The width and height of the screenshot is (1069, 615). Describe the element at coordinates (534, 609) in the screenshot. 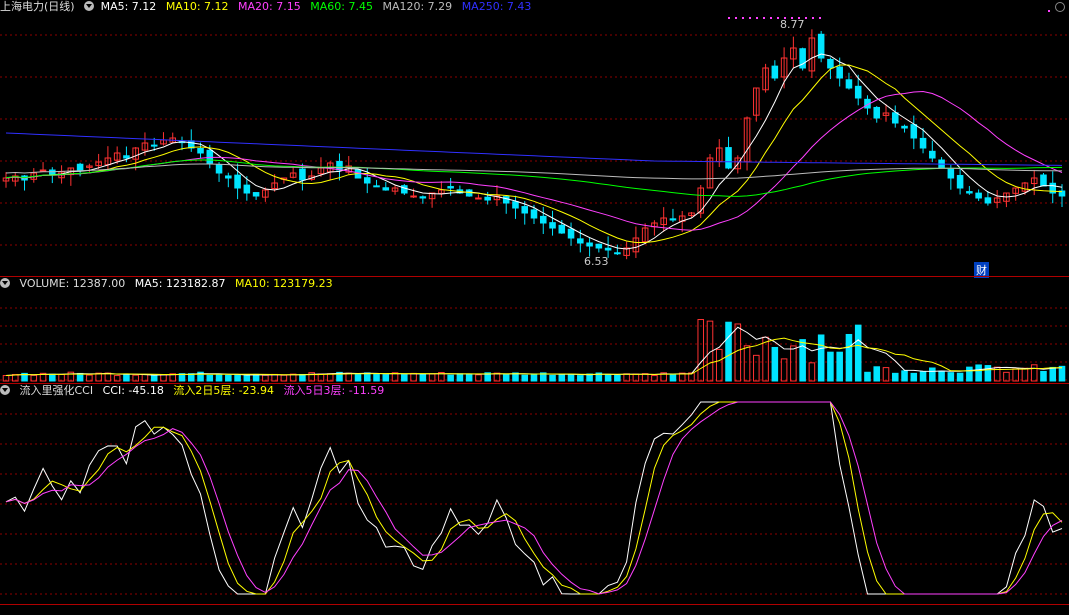

I see `date-axis` at that location.